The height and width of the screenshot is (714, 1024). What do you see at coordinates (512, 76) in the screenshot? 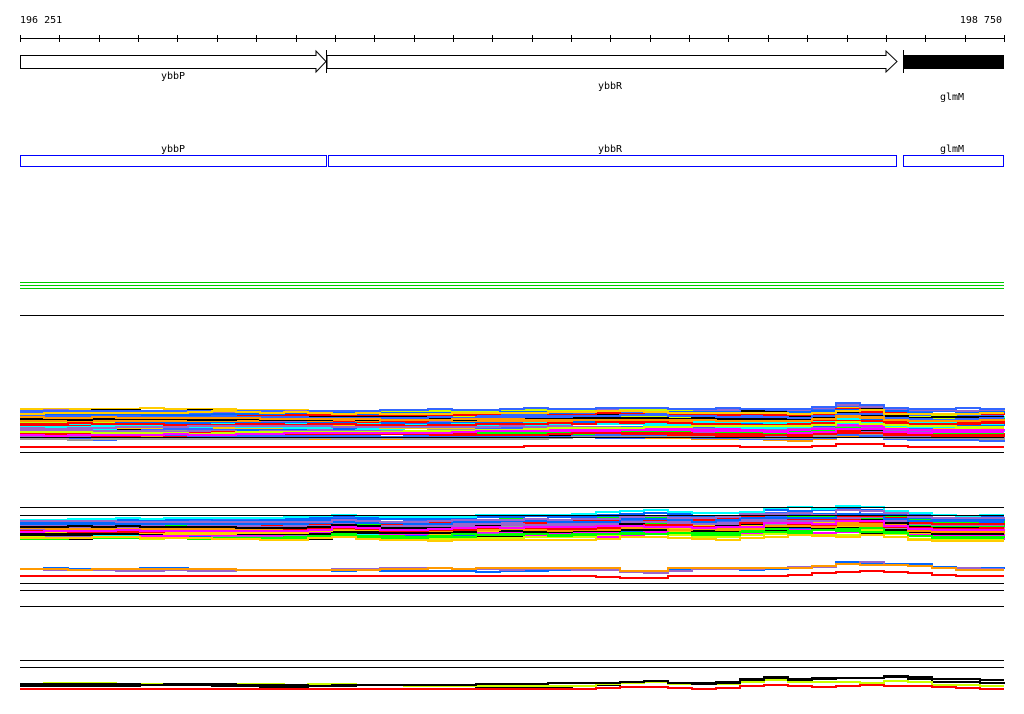
I see `gene-track: ybbP ybbR glmM` at bounding box center [512, 76].